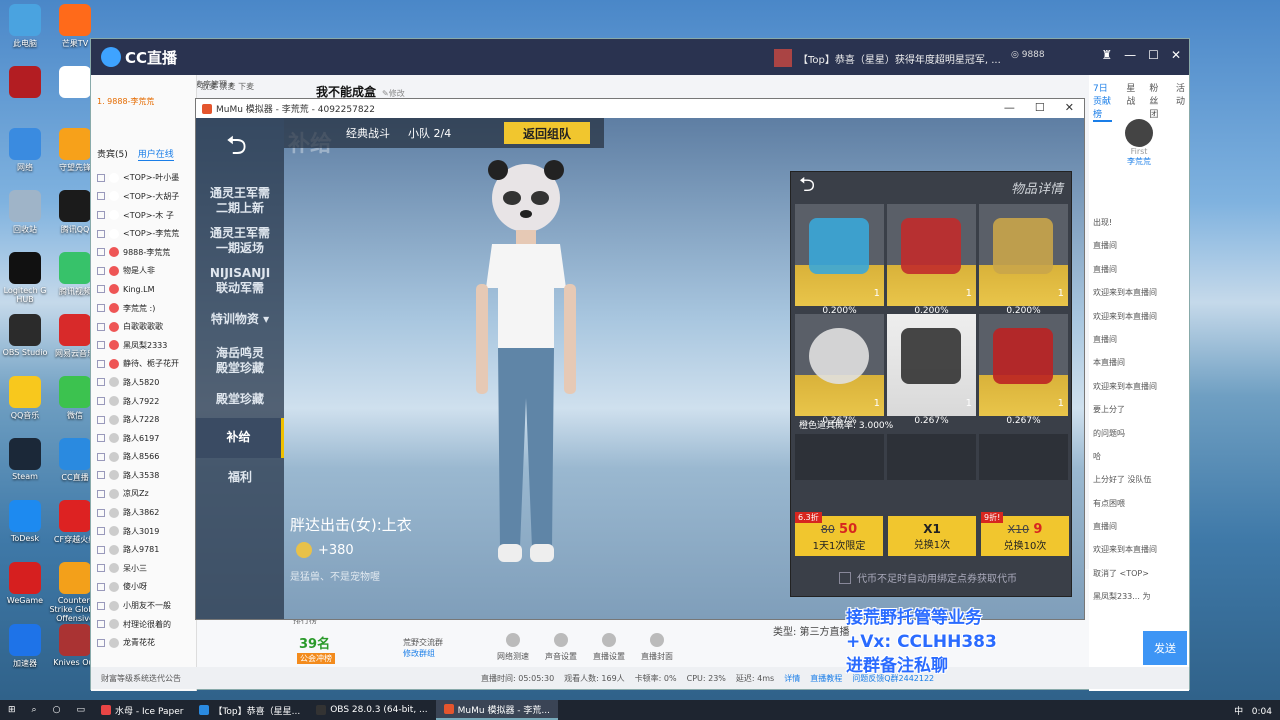 This screenshot has width=1280, height=720. I want to click on guild-tag: 公会冲榜, so click(316, 658).